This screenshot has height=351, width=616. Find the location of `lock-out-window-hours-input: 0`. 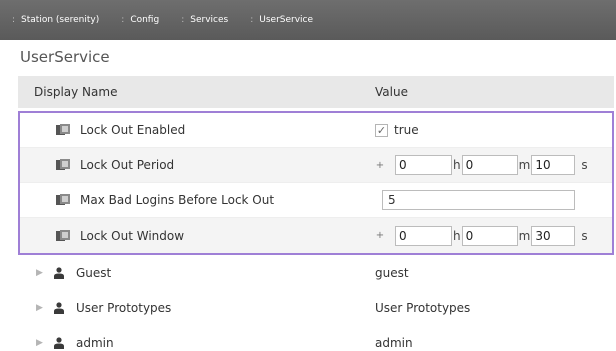

lock-out-window-hours-input: 0 is located at coordinates (423, 235).